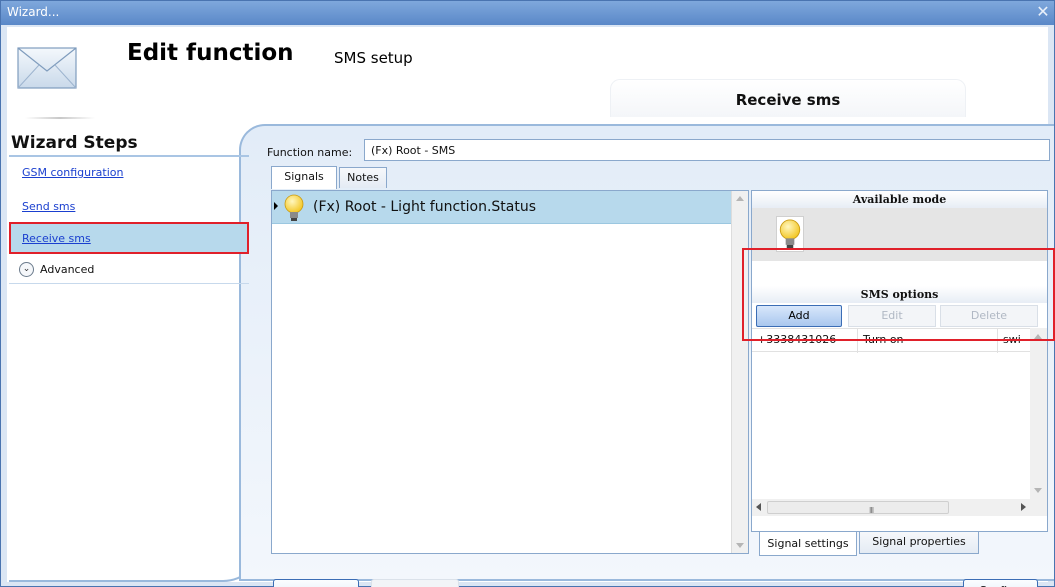  I want to click on scroll-thumb: III, so click(858, 508).